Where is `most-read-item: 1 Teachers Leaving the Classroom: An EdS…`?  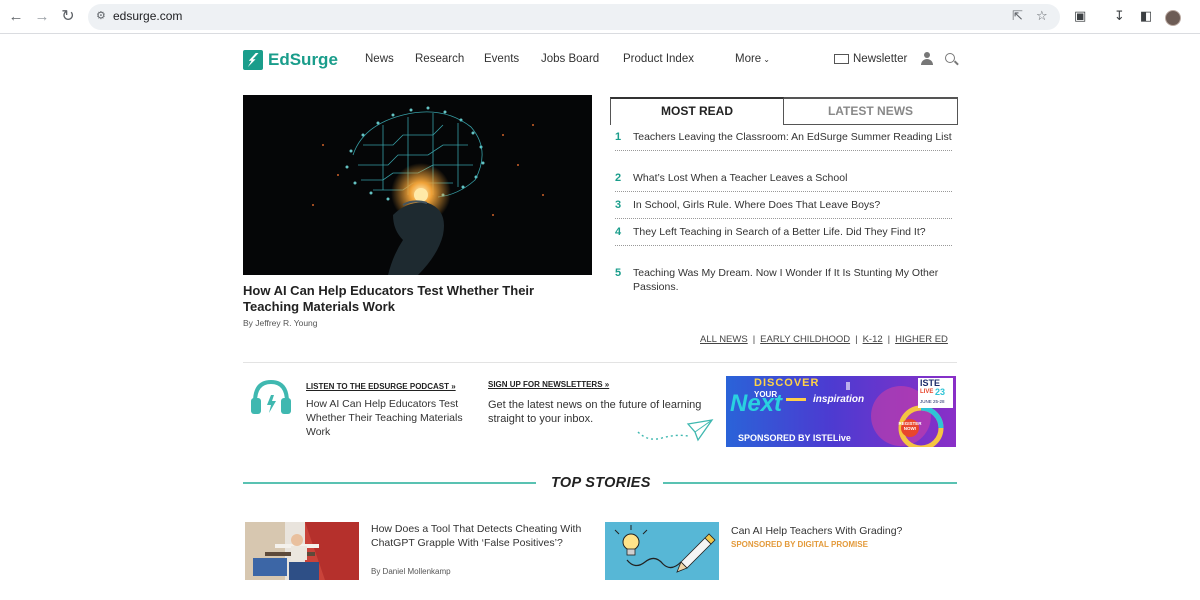 most-read-item: 1 Teachers Leaving the Classroom: An EdS… is located at coordinates (783, 140).